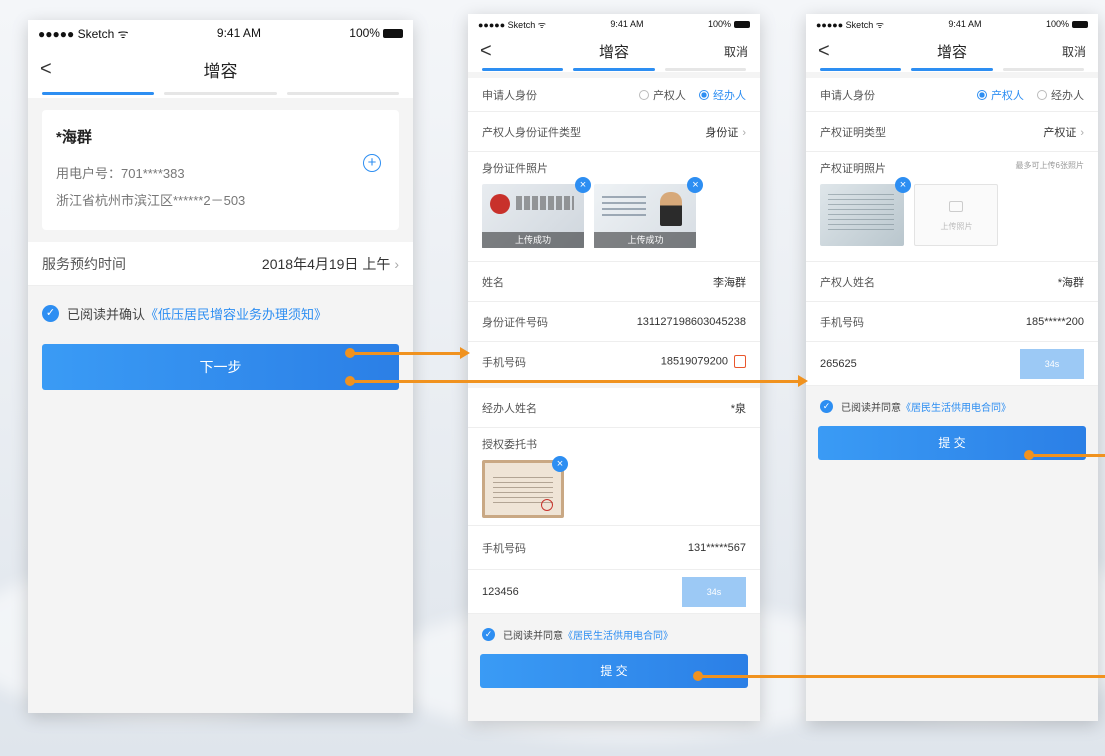 This screenshot has width=1105, height=756. What do you see at coordinates (614, 322) in the screenshot?
I see `idno-row: 身份证件号码 131127198603045238` at bounding box center [614, 322].